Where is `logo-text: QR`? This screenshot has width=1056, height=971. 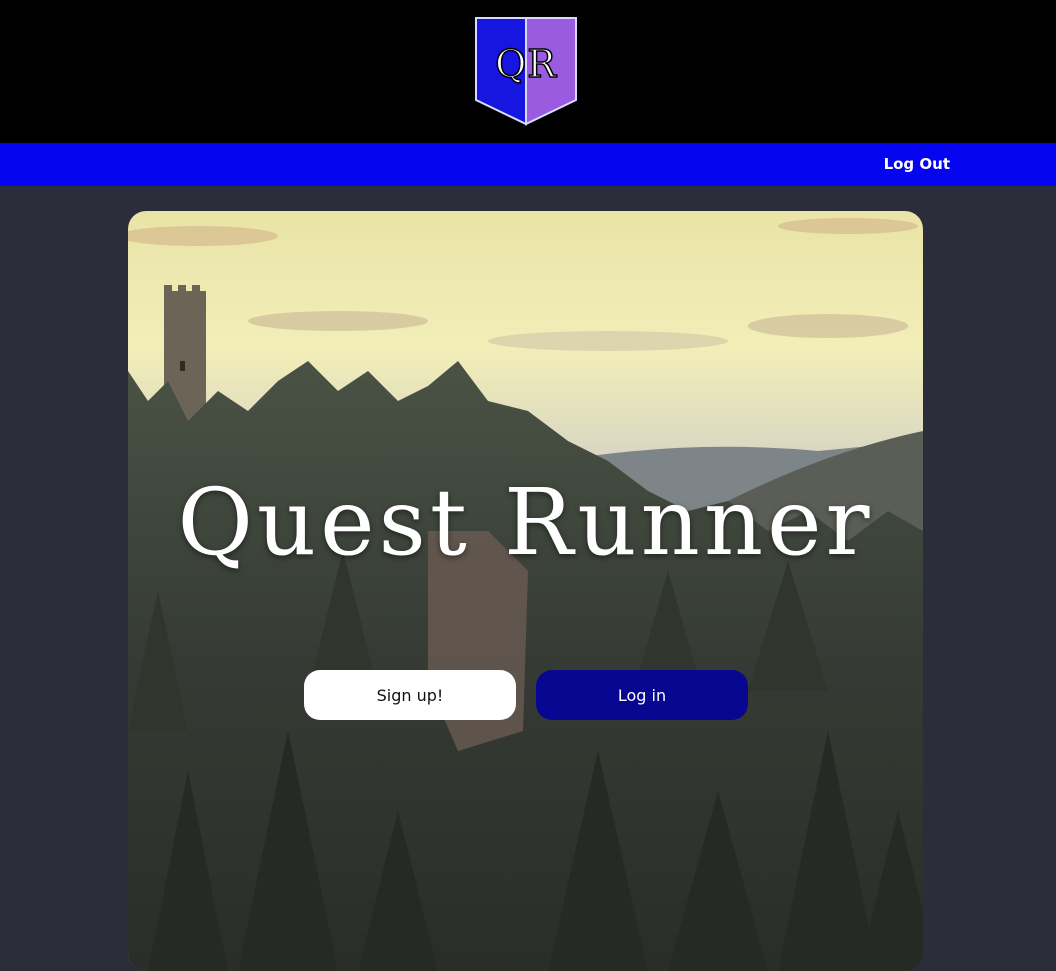 logo-text: QR is located at coordinates (525, 64).